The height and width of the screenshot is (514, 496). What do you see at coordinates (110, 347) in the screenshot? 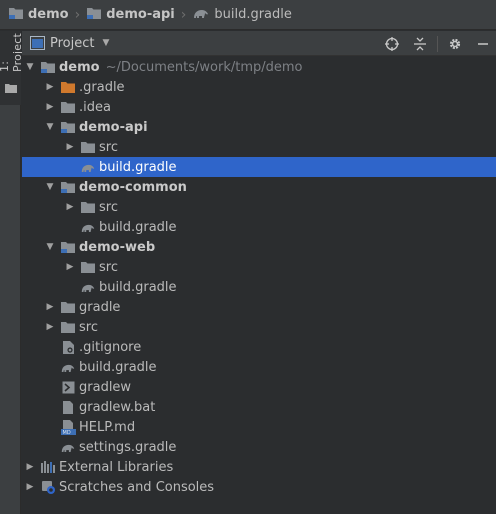
I see `tree-node-label: .gitignore` at bounding box center [110, 347].